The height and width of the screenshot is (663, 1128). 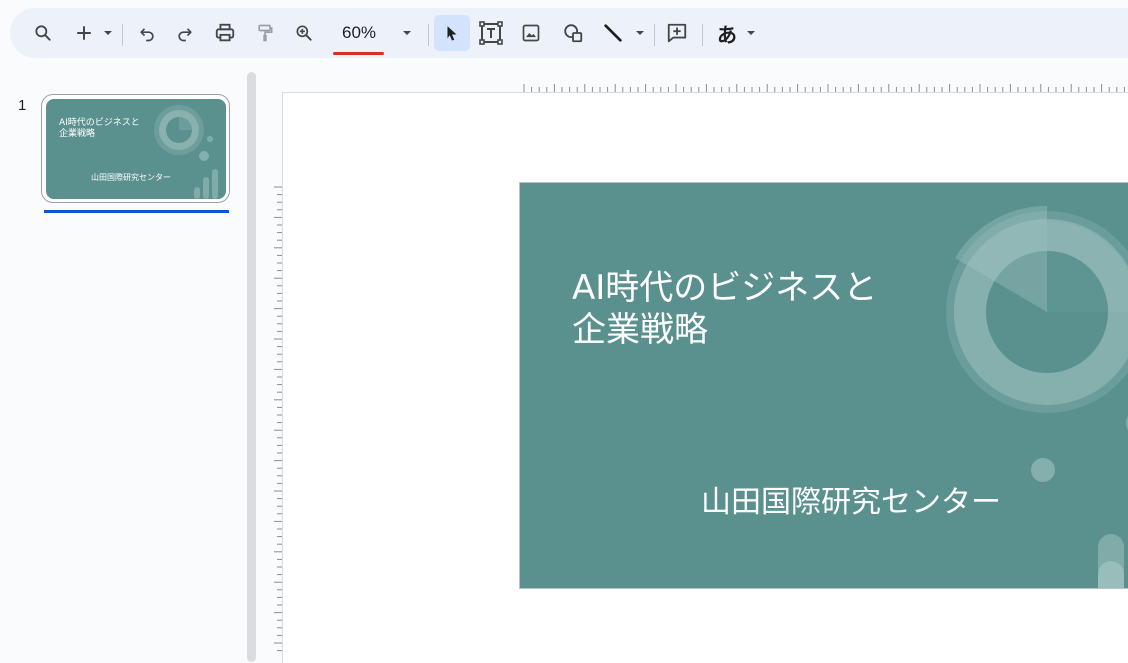 What do you see at coordinates (99, 128) in the screenshot?
I see `thumbnail-title: AI時代のビジネスと 企業戦略` at bounding box center [99, 128].